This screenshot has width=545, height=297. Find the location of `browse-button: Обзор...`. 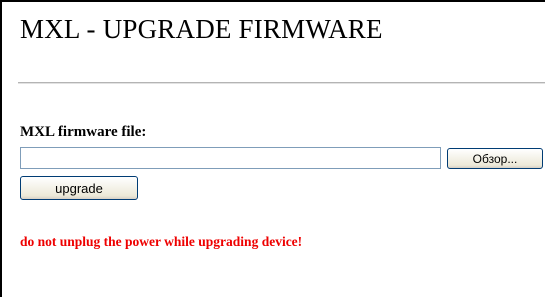

browse-button: Обзор... is located at coordinates (495, 158).